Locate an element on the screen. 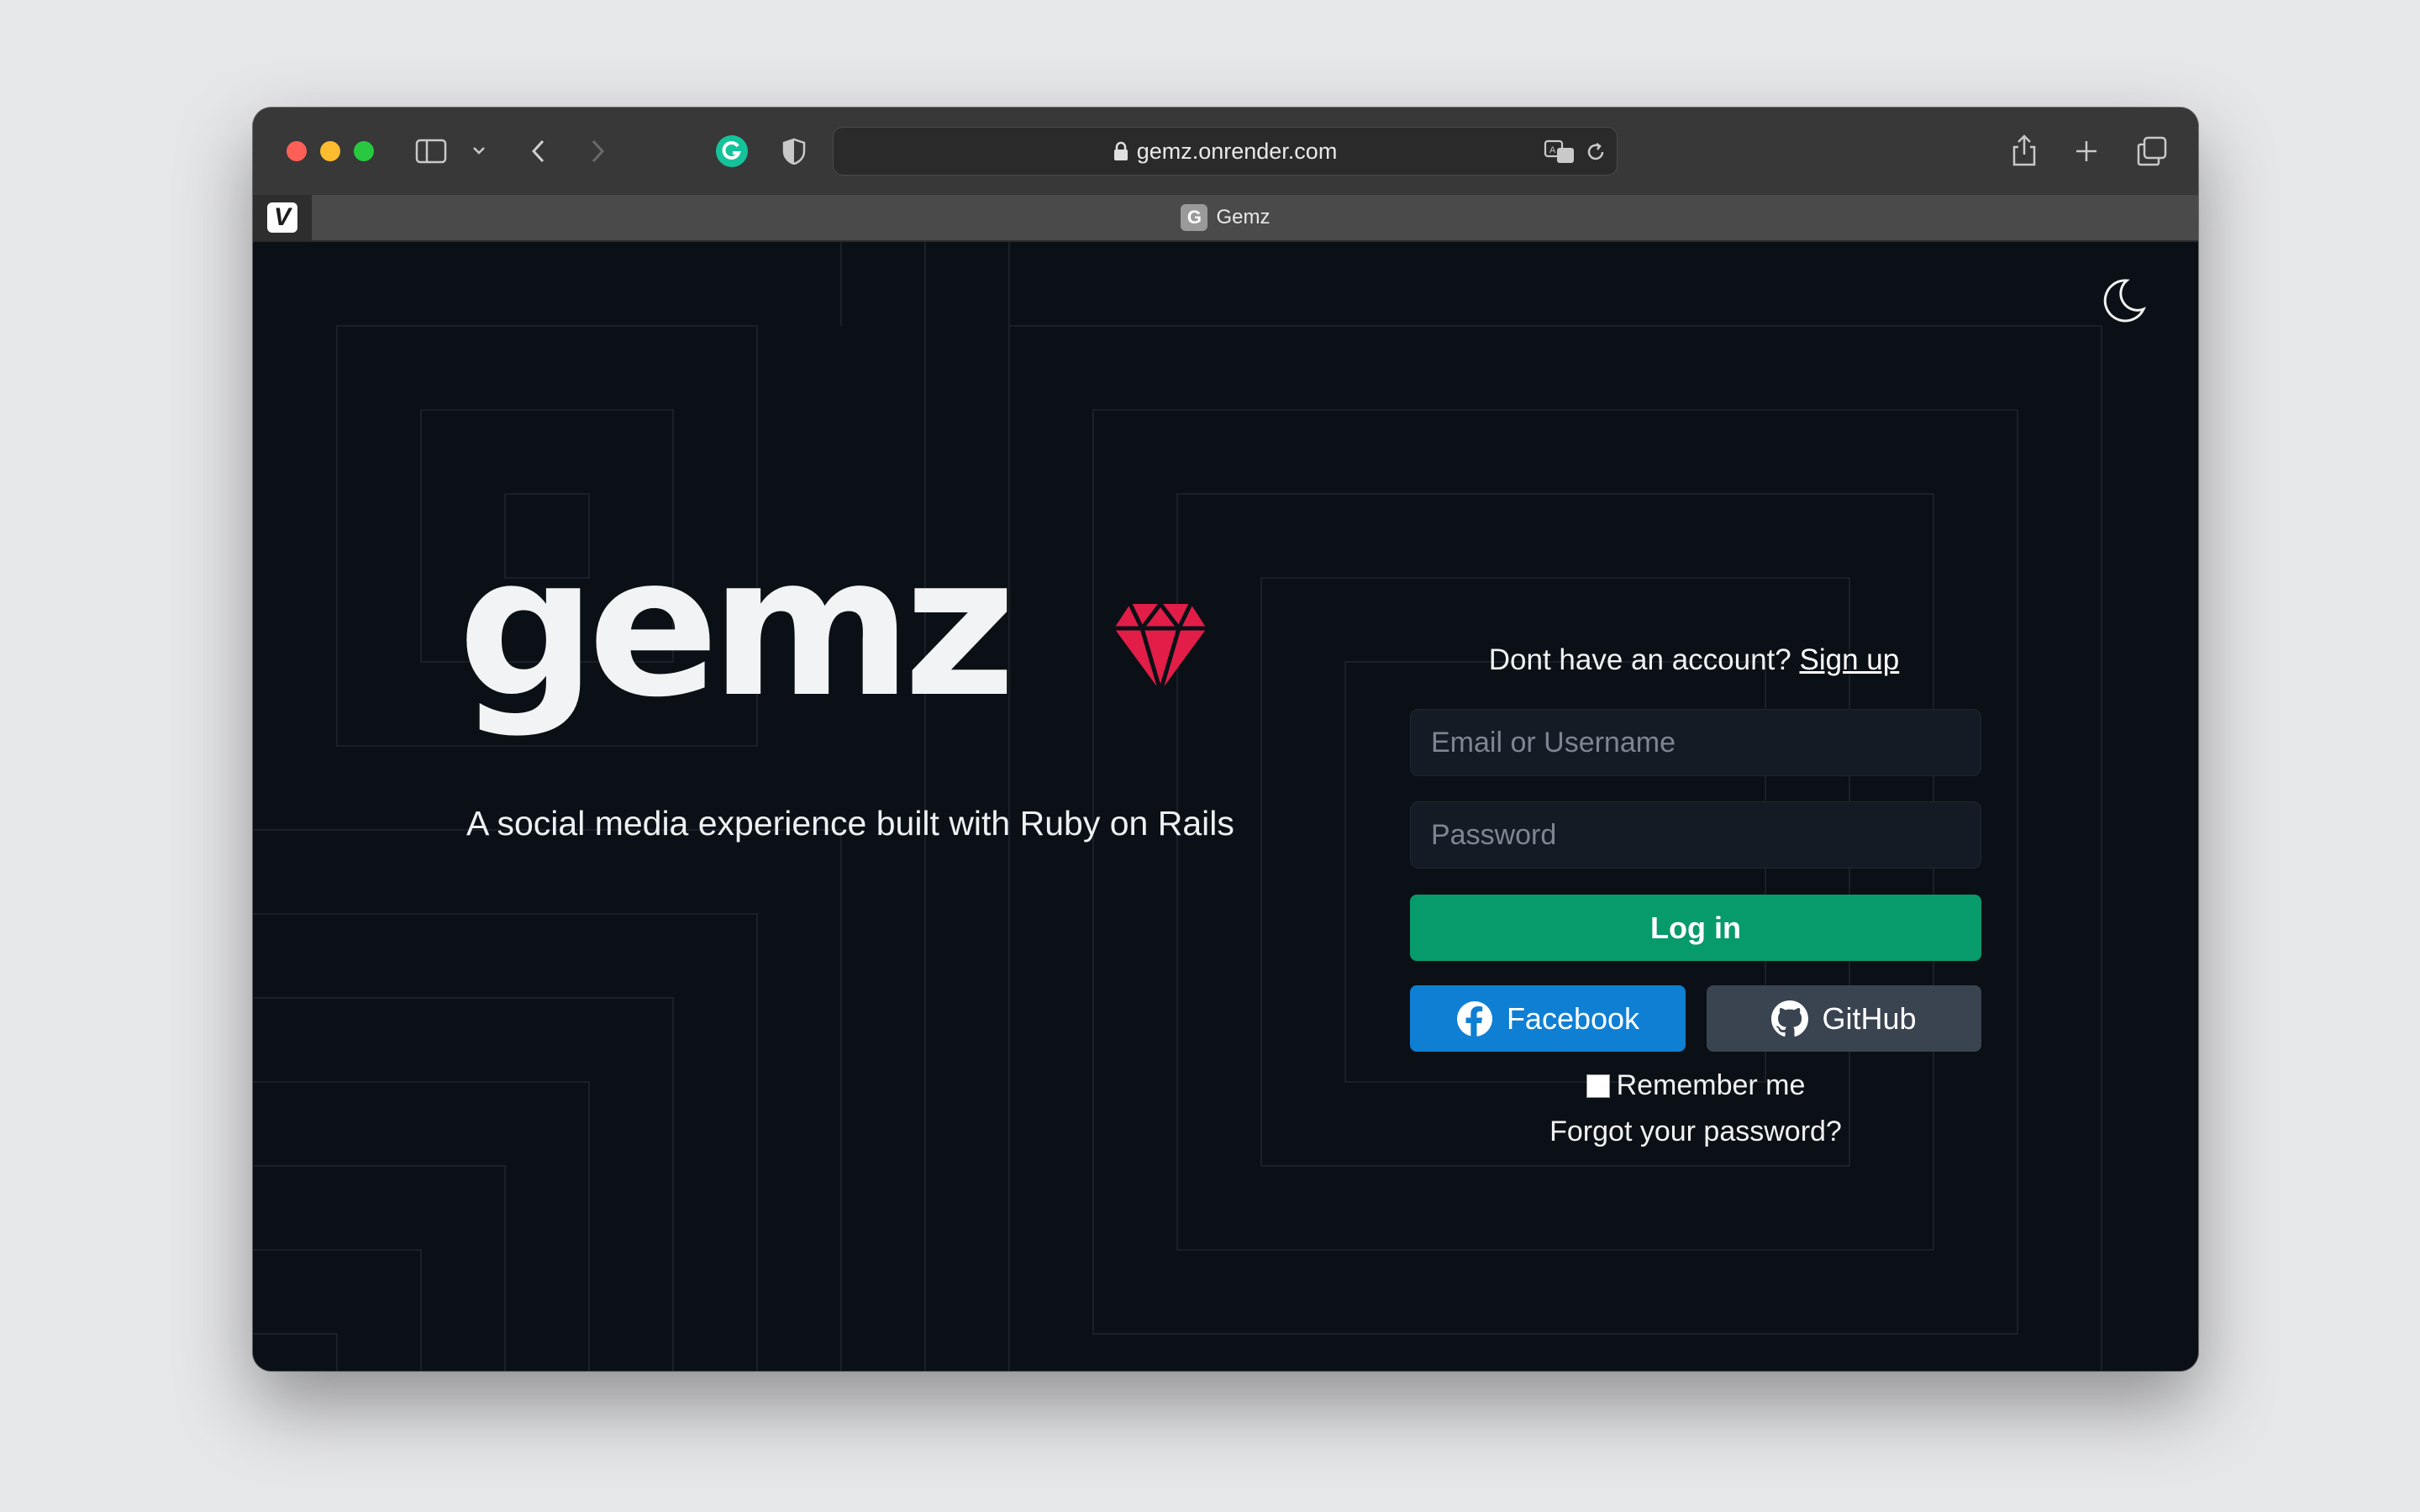 Image resolution: width=2420 pixels, height=1512 pixels. password-input is located at coordinates (1695, 835).